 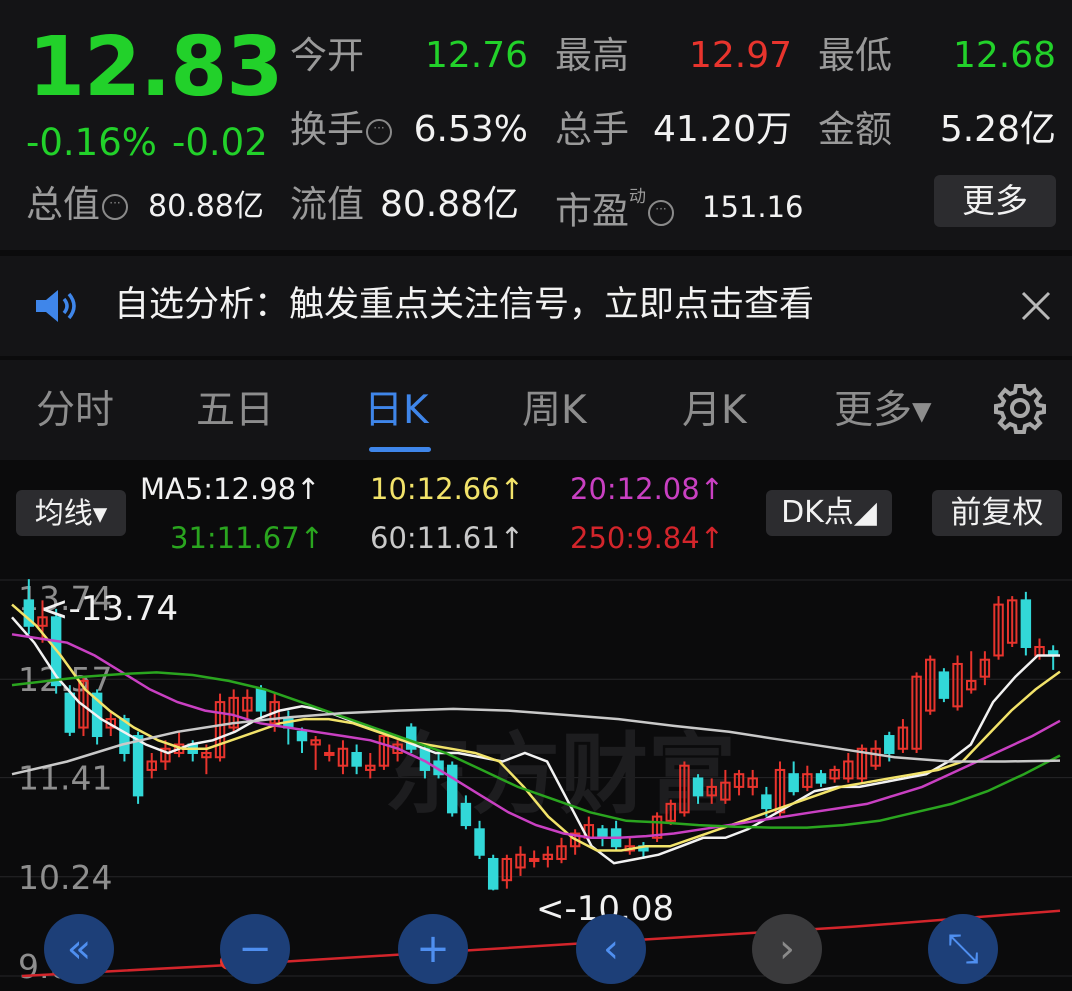 I want to click on tab-intraday: 分时, so click(x=75, y=411).